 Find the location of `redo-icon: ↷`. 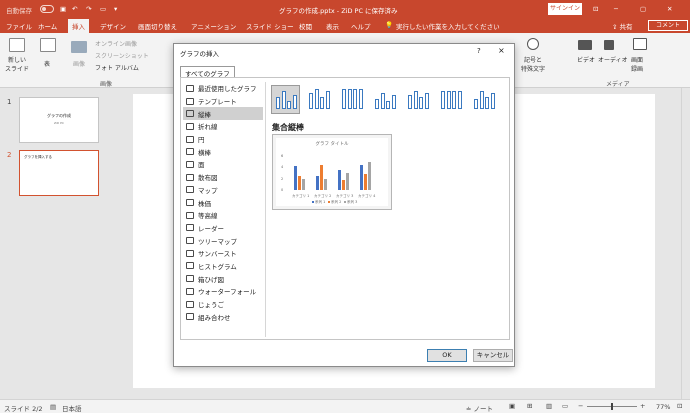

redo-icon: ↷ is located at coordinates (88, 9).